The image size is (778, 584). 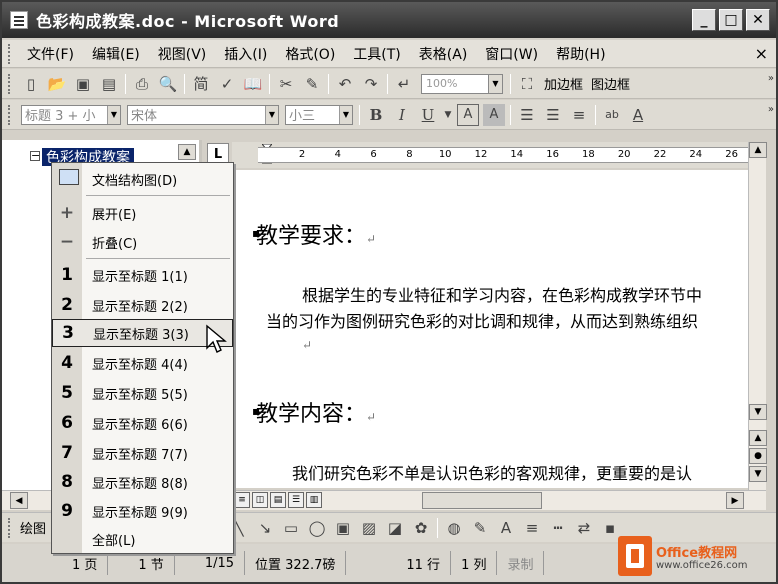 What do you see at coordinates (758, 20) in the screenshot?
I see `close-button: ✕` at bounding box center [758, 20].